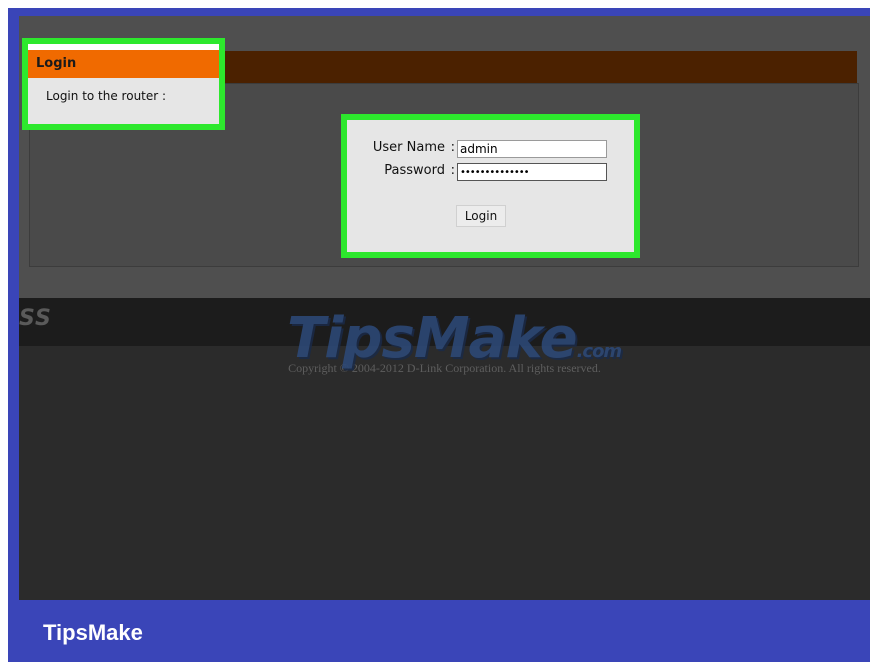 Image resolution: width=870 pixels, height=662 pixels. I want to click on password-row: Password :, so click(490, 173).